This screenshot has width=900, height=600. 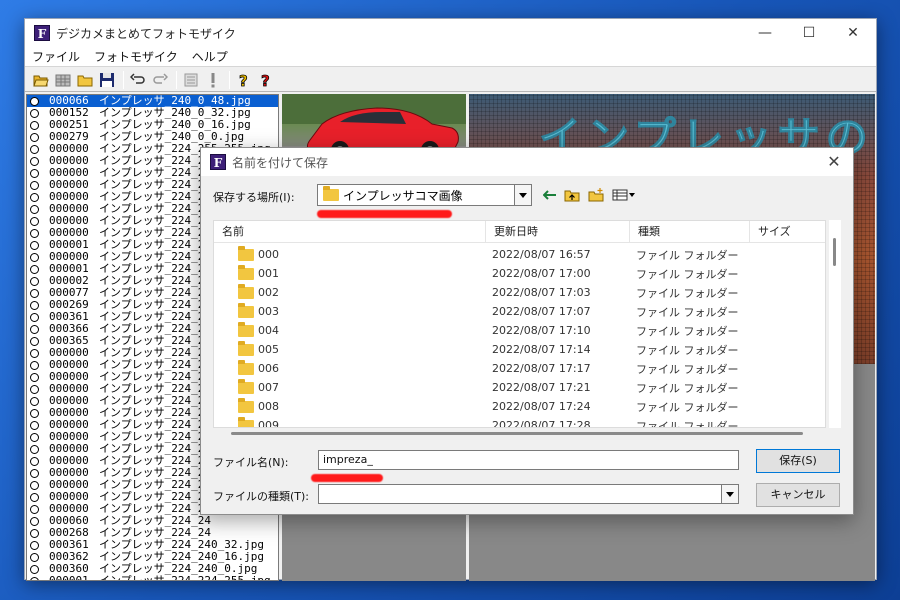 I want to click on list-icon, so click(x=191, y=79).